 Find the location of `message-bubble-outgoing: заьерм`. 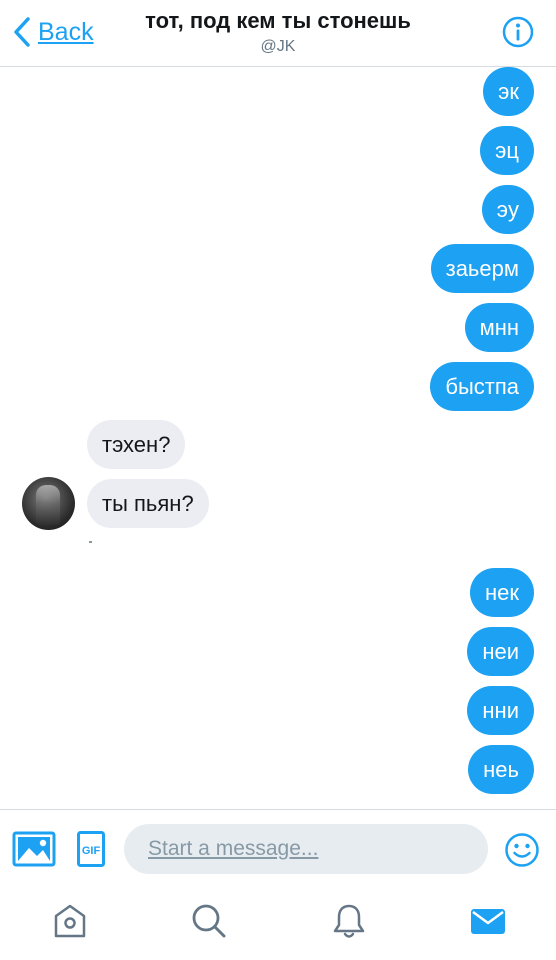

message-bubble-outgoing: заьерм is located at coordinates (482, 268).